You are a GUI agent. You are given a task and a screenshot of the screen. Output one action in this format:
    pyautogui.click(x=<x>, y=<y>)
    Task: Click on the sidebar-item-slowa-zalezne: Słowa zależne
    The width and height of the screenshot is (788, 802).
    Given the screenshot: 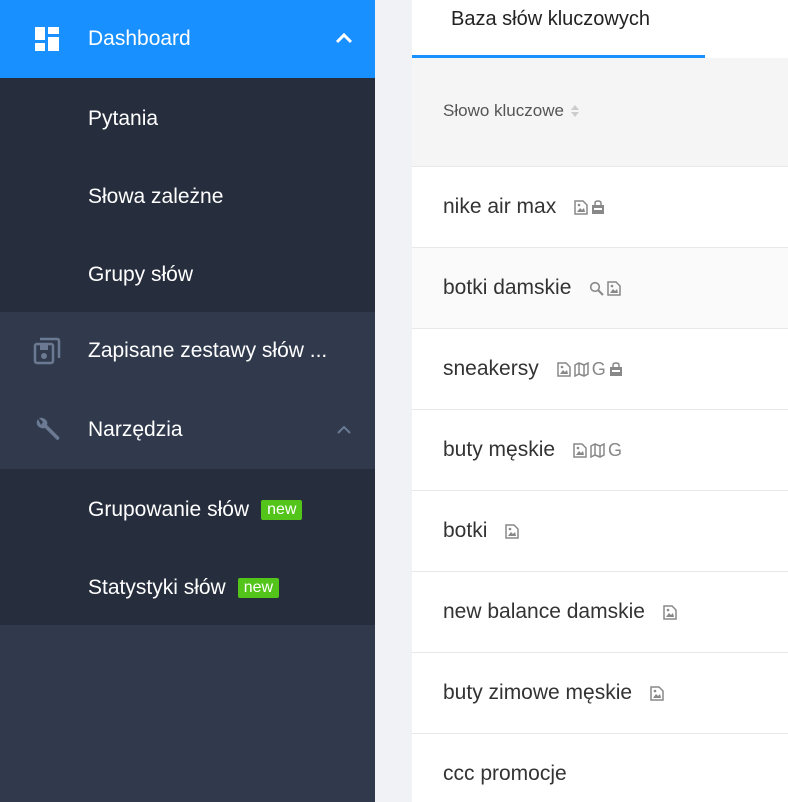 What is the action you would take?
    pyautogui.click(x=187, y=197)
    